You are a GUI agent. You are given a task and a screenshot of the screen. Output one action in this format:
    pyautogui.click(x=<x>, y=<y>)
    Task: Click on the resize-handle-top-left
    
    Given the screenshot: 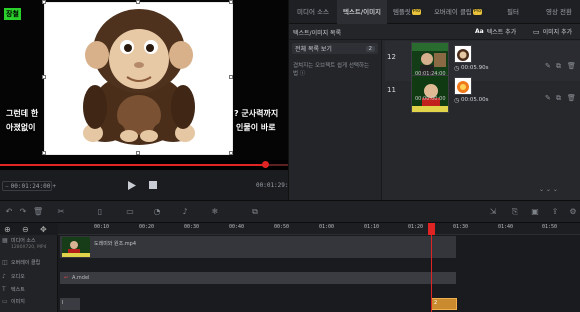 What is the action you would take?
    pyautogui.click(x=44, y=2)
    